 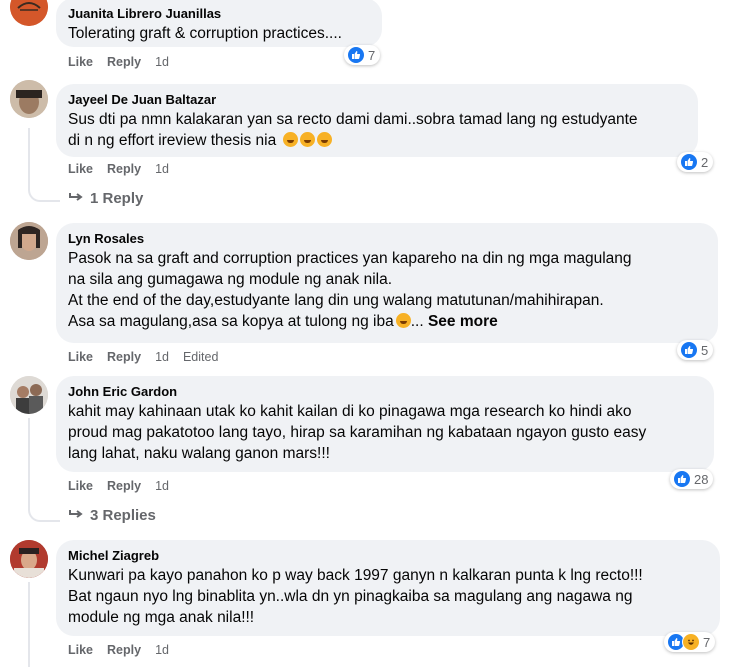 I want to click on comment-author: Michel Ziagreb, so click(x=388, y=555).